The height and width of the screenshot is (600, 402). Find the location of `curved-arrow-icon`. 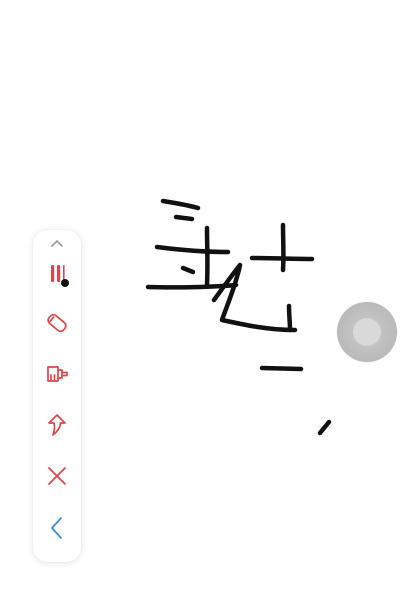

curved-arrow-icon is located at coordinates (57, 425).